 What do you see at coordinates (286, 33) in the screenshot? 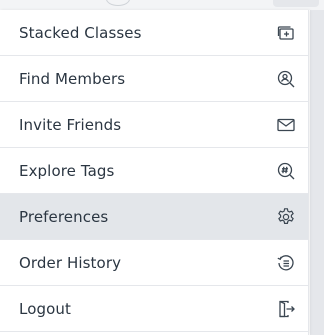
I see `stack-plus-icon` at bounding box center [286, 33].